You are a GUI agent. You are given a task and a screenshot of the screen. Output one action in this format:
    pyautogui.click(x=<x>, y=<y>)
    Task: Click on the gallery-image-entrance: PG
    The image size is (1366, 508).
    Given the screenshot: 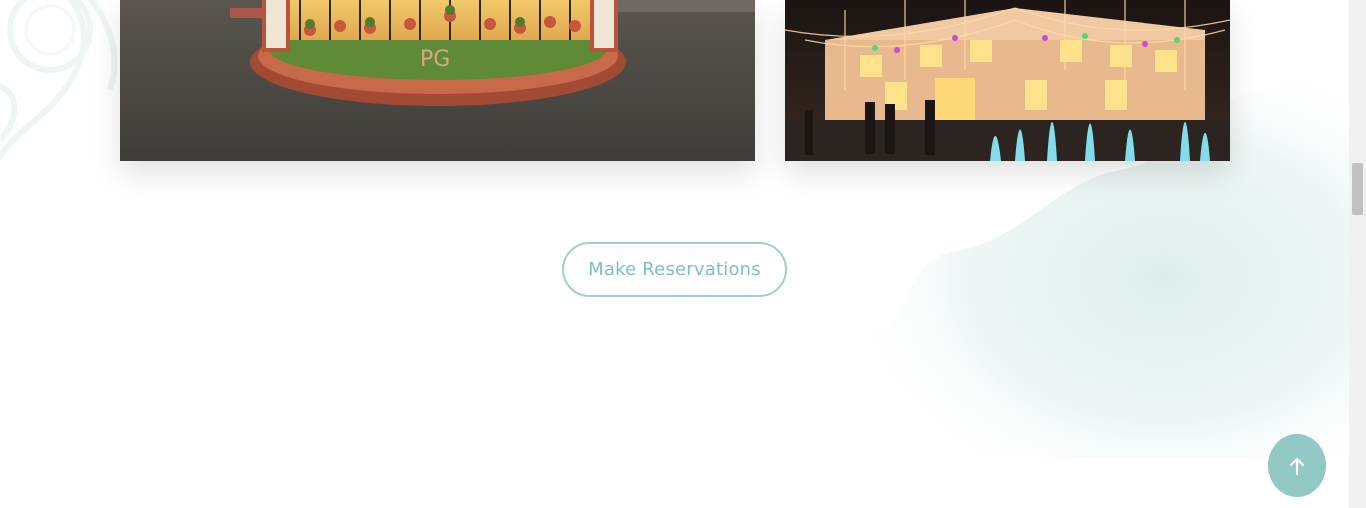 What is the action you would take?
    pyautogui.click(x=437, y=80)
    